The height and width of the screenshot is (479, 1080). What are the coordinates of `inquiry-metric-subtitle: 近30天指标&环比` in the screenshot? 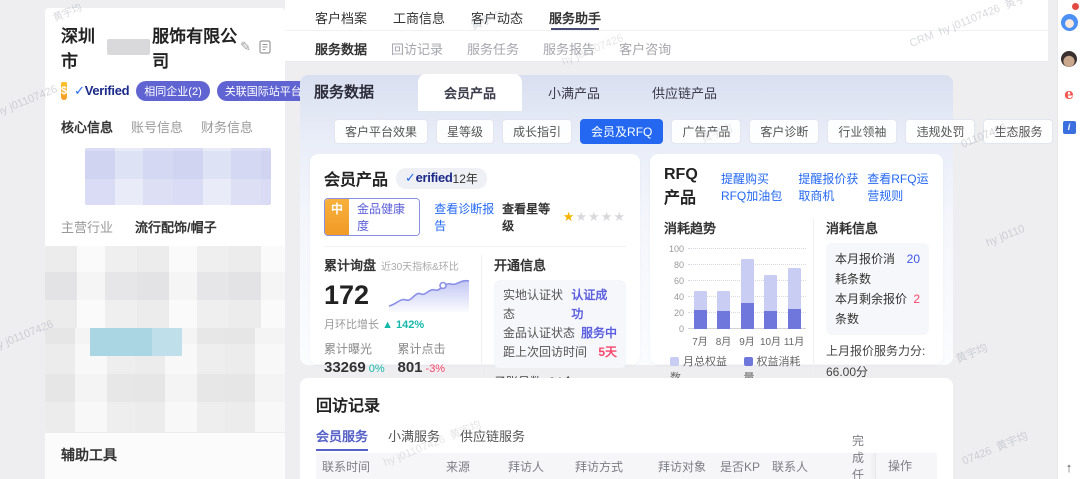 It's located at (420, 267).